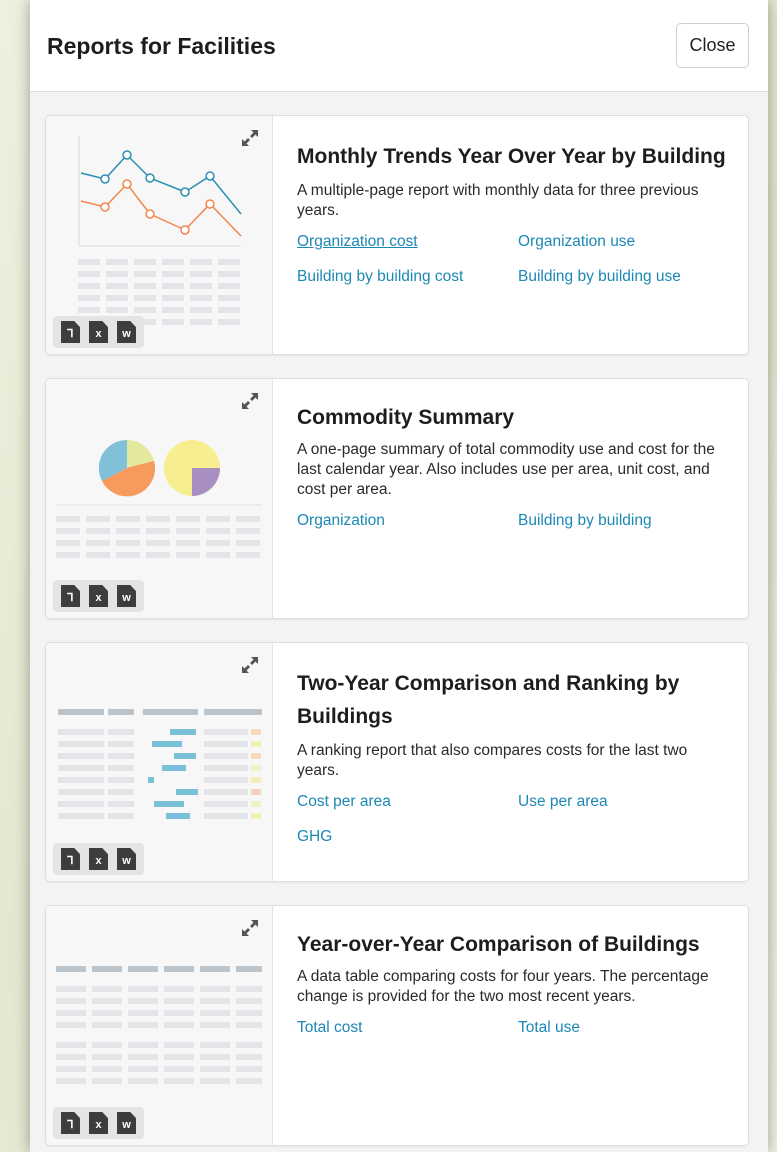 The height and width of the screenshot is (1152, 777). Describe the element at coordinates (623, 802) in the screenshot. I see `link-use-per-area: Use per area` at that location.